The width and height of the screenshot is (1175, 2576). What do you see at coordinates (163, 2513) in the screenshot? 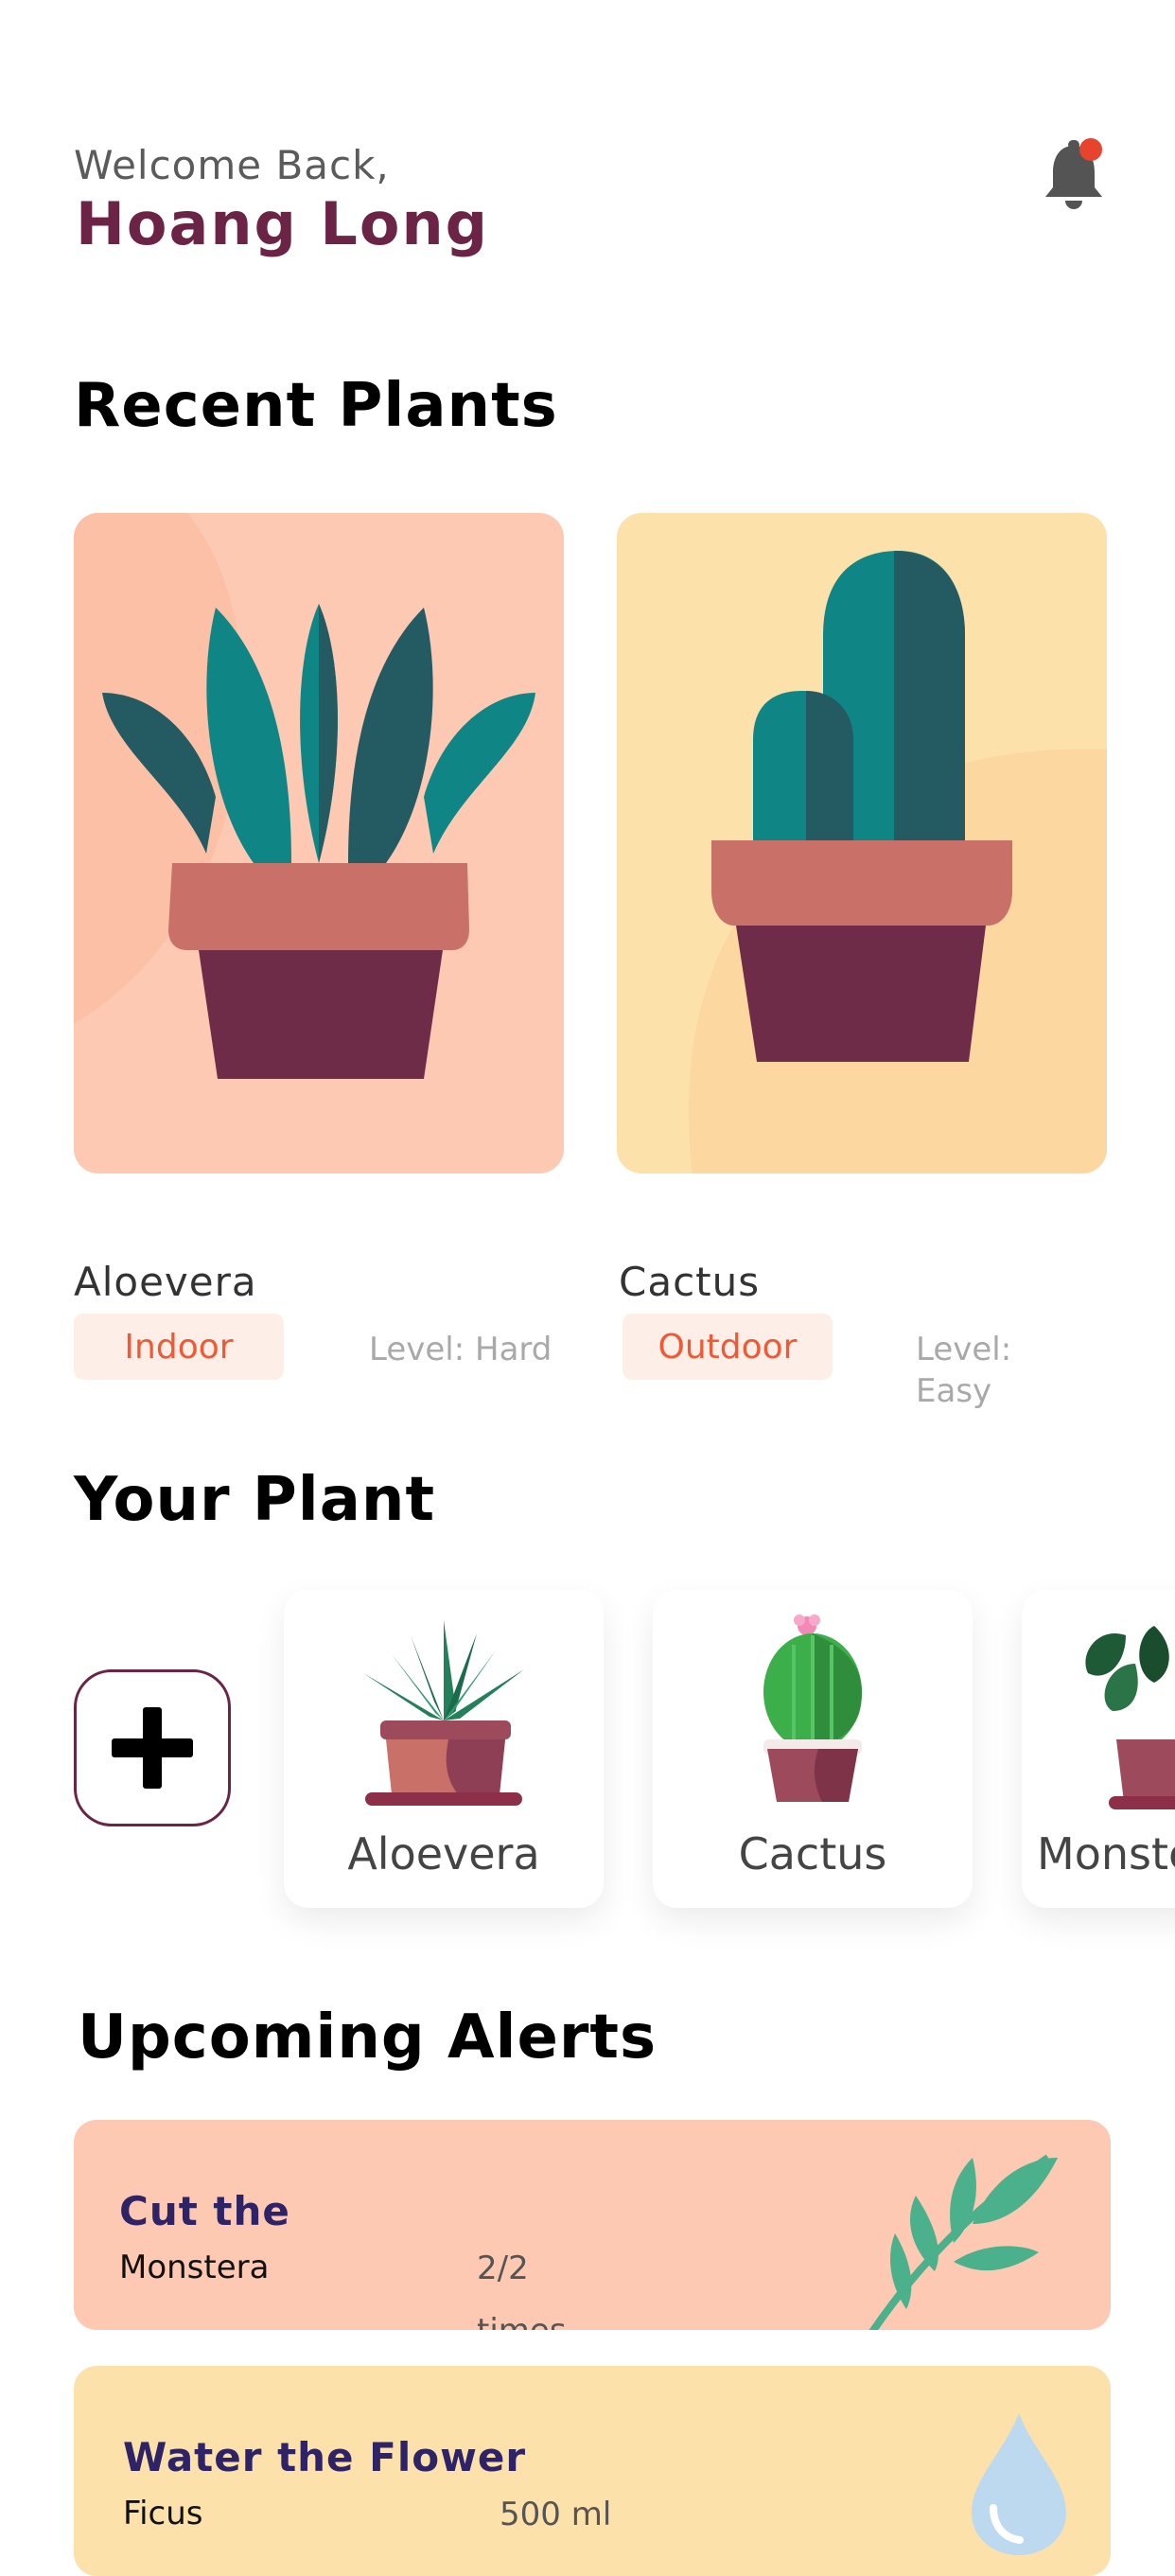
I see `alert-subtitle: Ficus` at bounding box center [163, 2513].